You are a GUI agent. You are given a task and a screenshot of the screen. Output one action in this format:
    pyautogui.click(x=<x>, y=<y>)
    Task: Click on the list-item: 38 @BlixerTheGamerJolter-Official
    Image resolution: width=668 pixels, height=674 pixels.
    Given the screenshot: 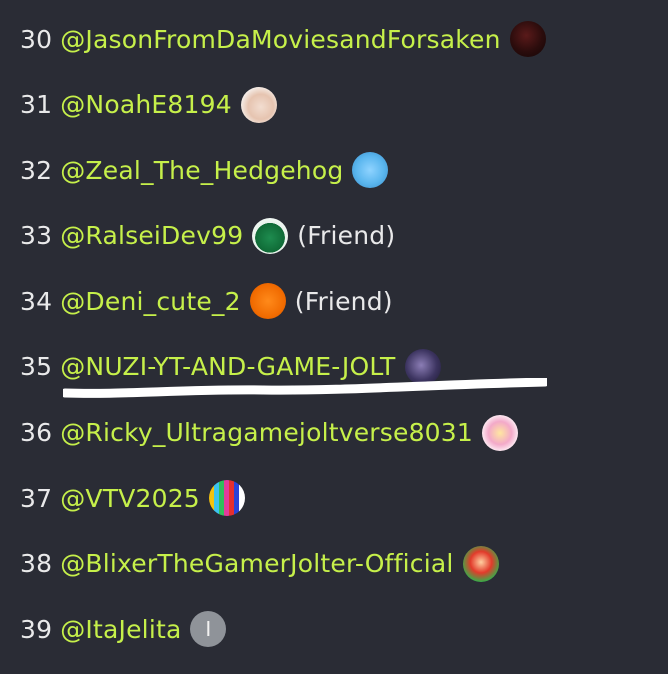 What is the action you would take?
    pyautogui.click(x=344, y=576)
    